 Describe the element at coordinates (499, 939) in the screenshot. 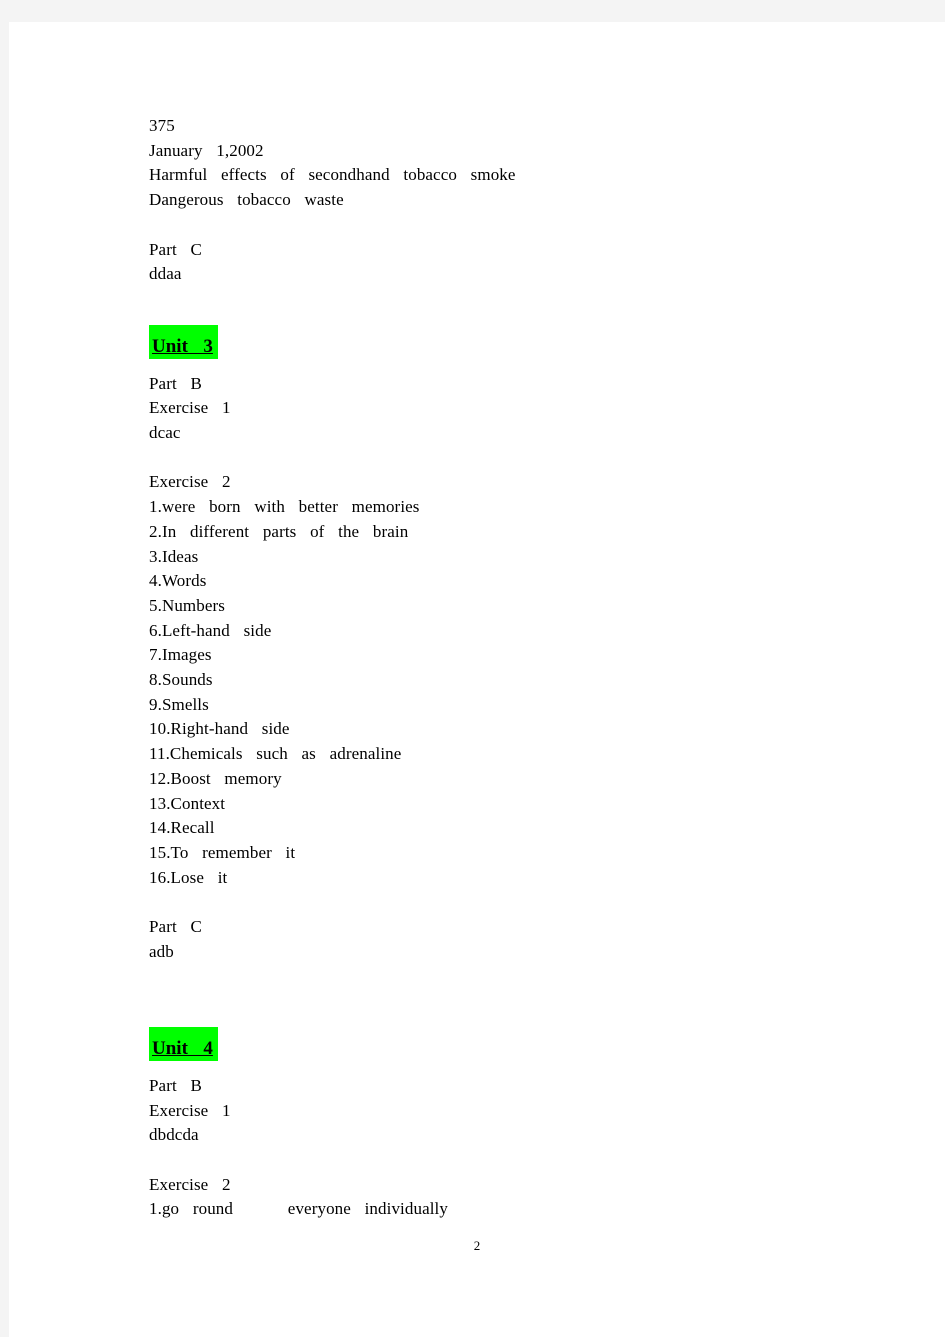

I see `unit-3-part-c-block: Part C adb` at that location.